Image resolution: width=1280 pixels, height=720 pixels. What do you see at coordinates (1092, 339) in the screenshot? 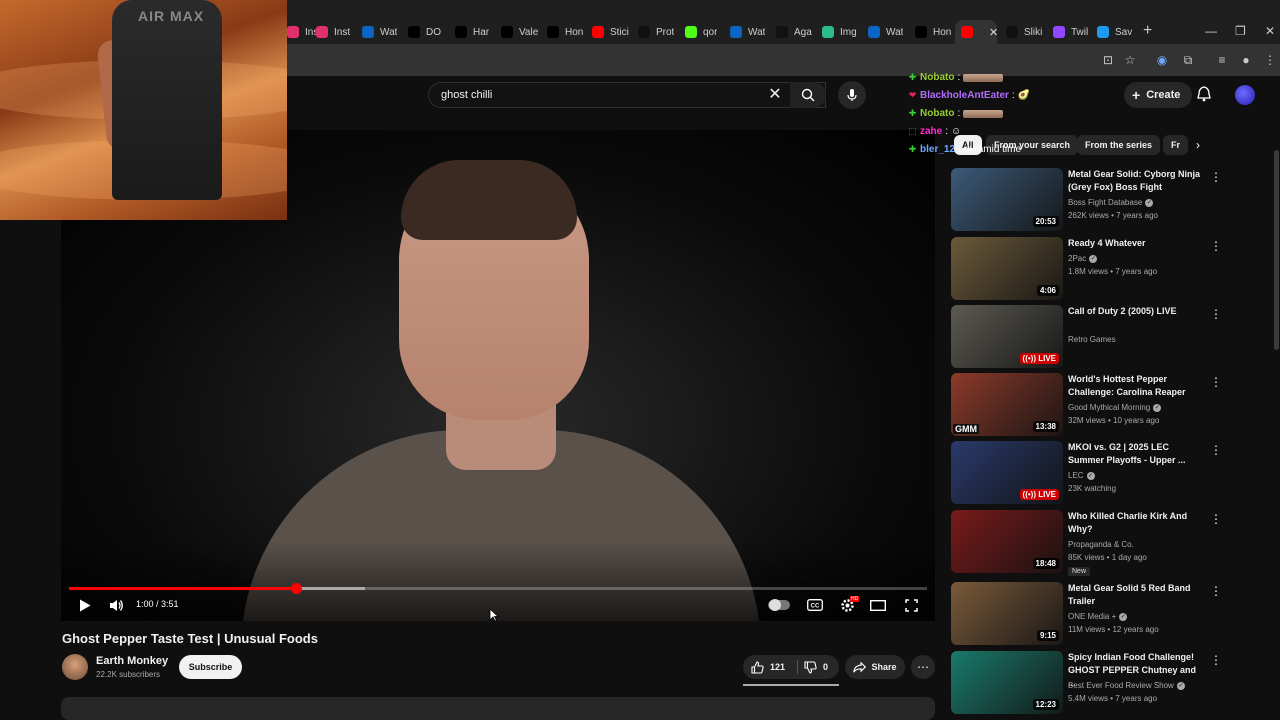
I see `recommended-channel: Retro Games` at bounding box center [1092, 339].